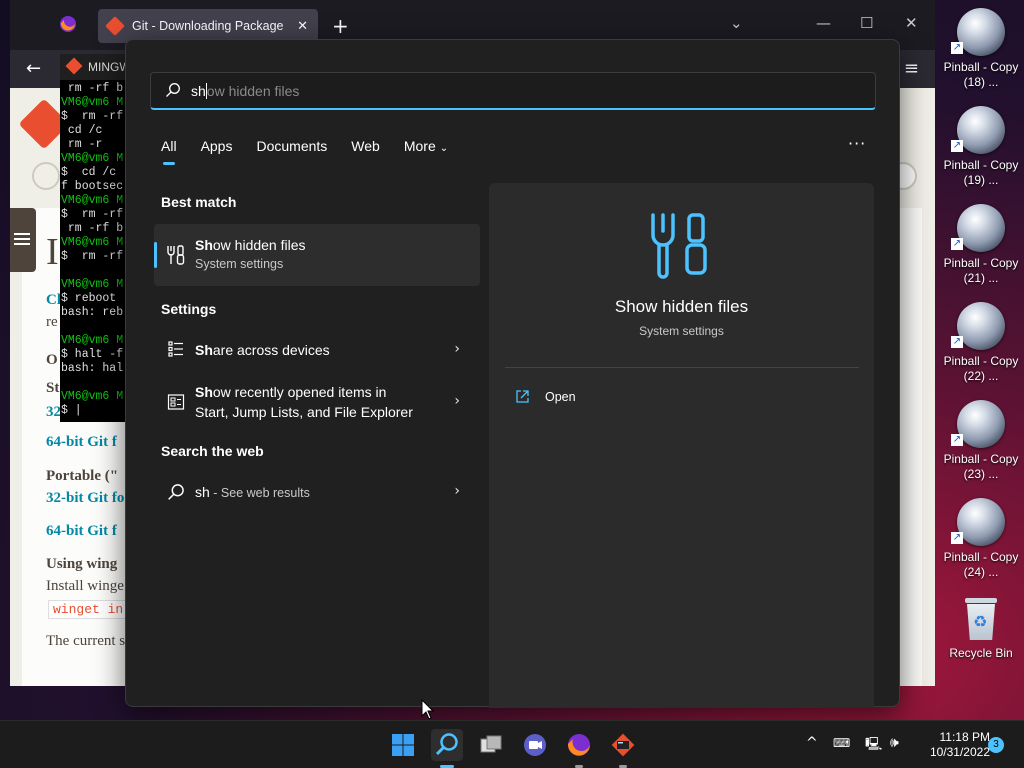 This screenshot has height=768, width=1024. Describe the element at coordinates (85, 498) in the screenshot. I see `download-link-portable-32: 32-bit Git fo` at that location.